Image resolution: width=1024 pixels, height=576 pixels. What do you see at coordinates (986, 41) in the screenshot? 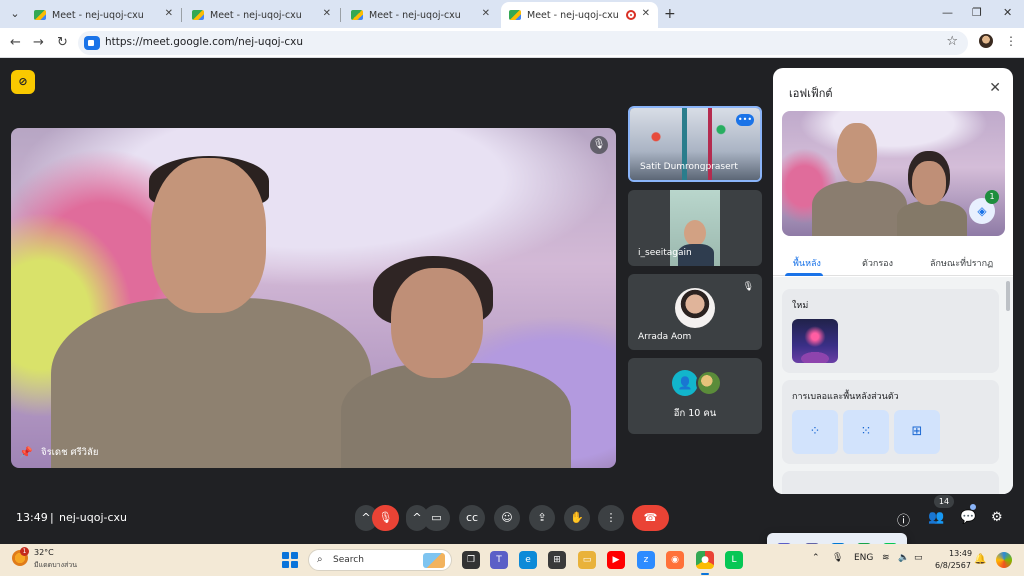
I see `profile-avatar` at bounding box center [986, 41].